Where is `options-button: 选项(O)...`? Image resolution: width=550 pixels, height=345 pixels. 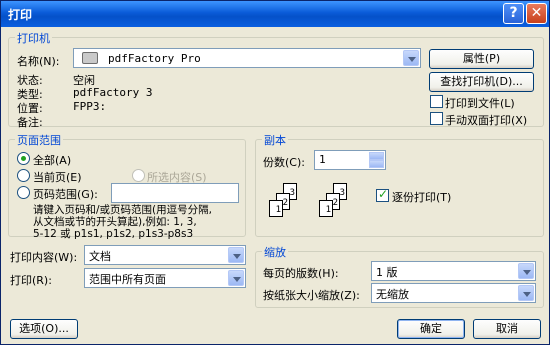
options-button: 选项(O)... is located at coordinates (44, 329).